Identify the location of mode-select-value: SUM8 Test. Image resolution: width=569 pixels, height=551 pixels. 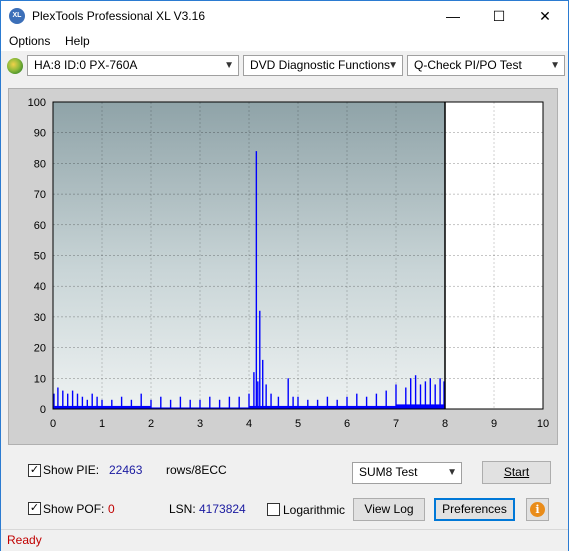
(388, 472).